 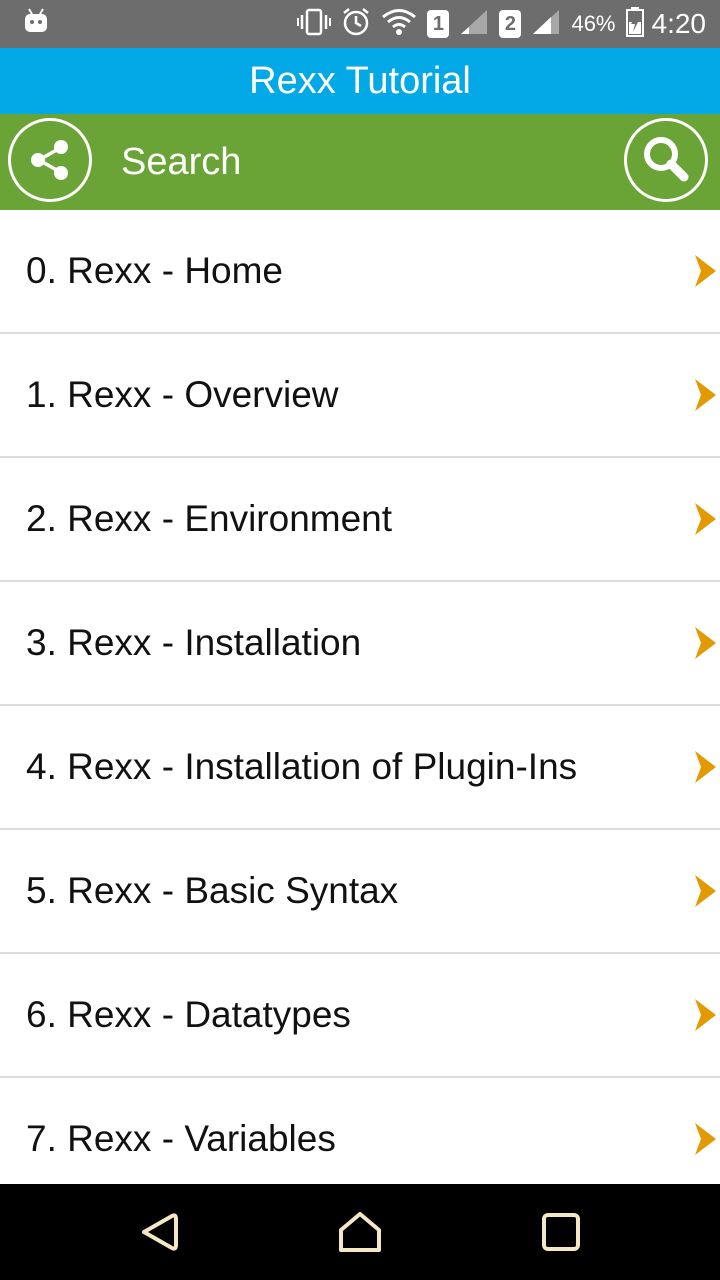 What do you see at coordinates (438, 24) in the screenshot?
I see `sim1-badge: 1` at bounding box center [438, 24].